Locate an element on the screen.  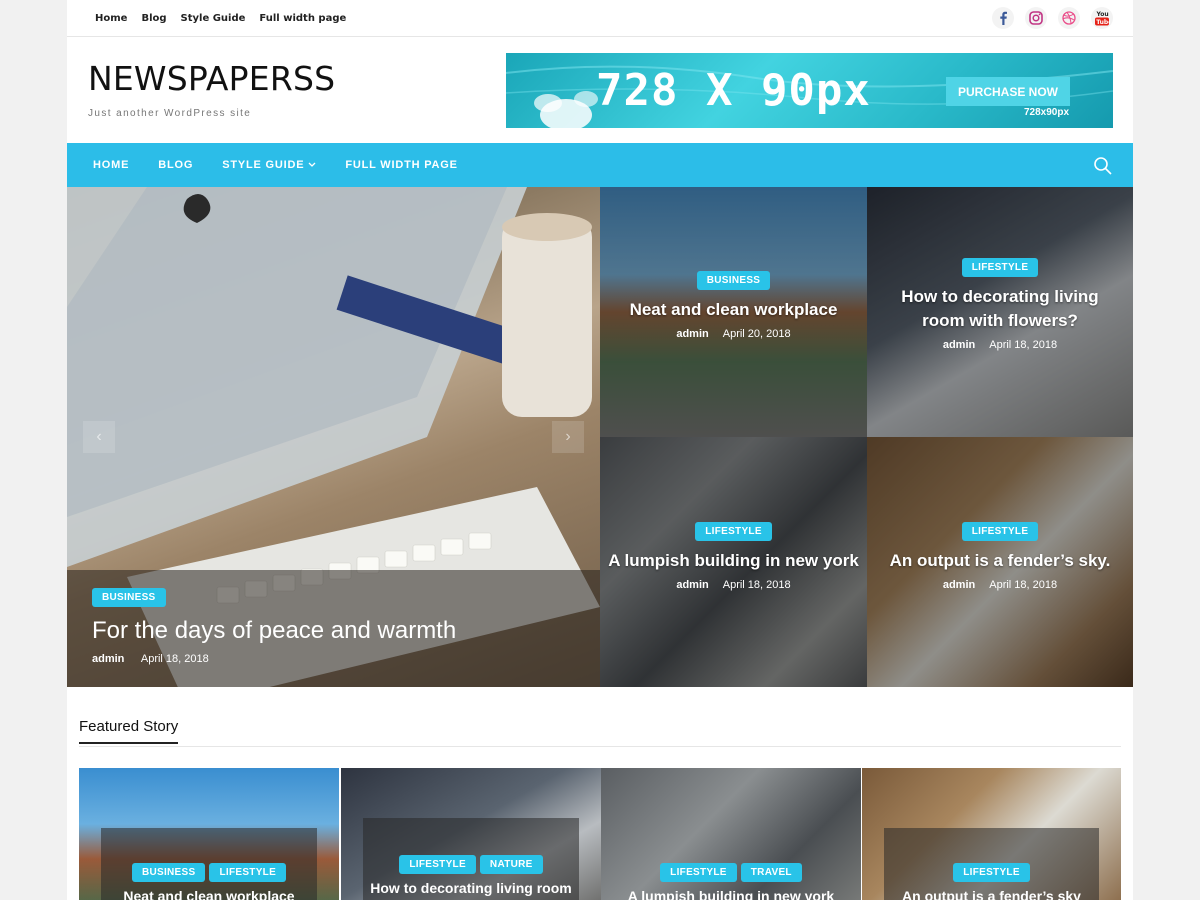
facebook-icon is located at coordinates (1003, 18).